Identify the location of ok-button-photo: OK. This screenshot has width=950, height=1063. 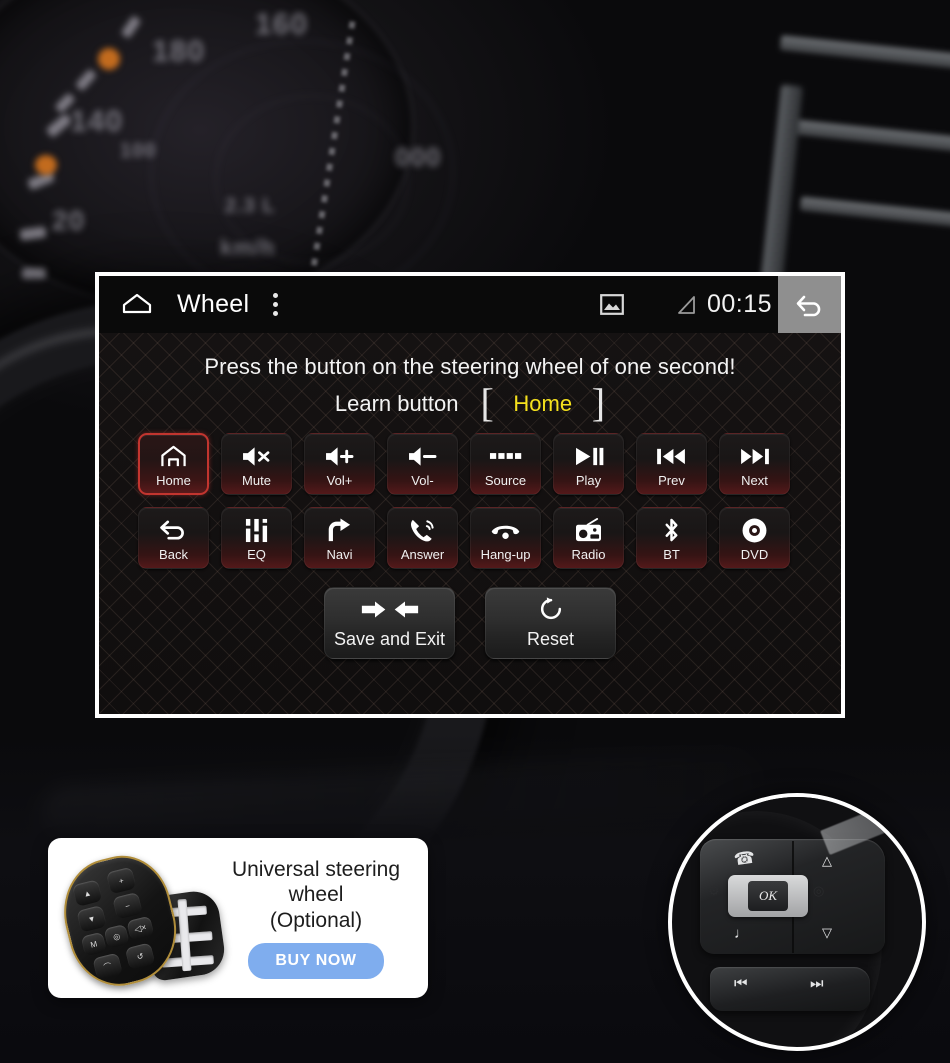
(768, 896).